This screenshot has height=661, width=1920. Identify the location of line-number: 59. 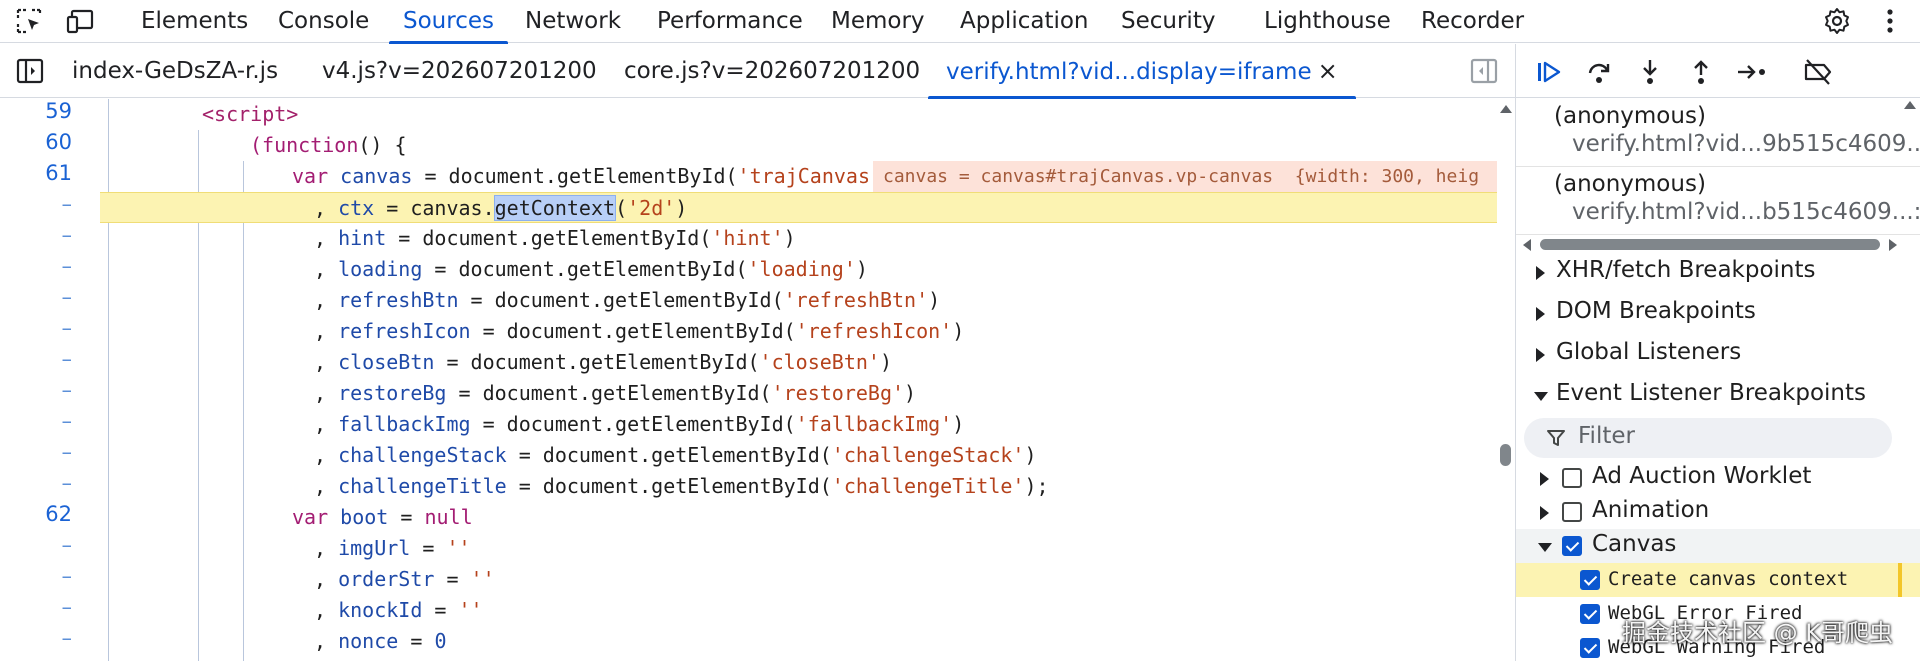
(36, 111).